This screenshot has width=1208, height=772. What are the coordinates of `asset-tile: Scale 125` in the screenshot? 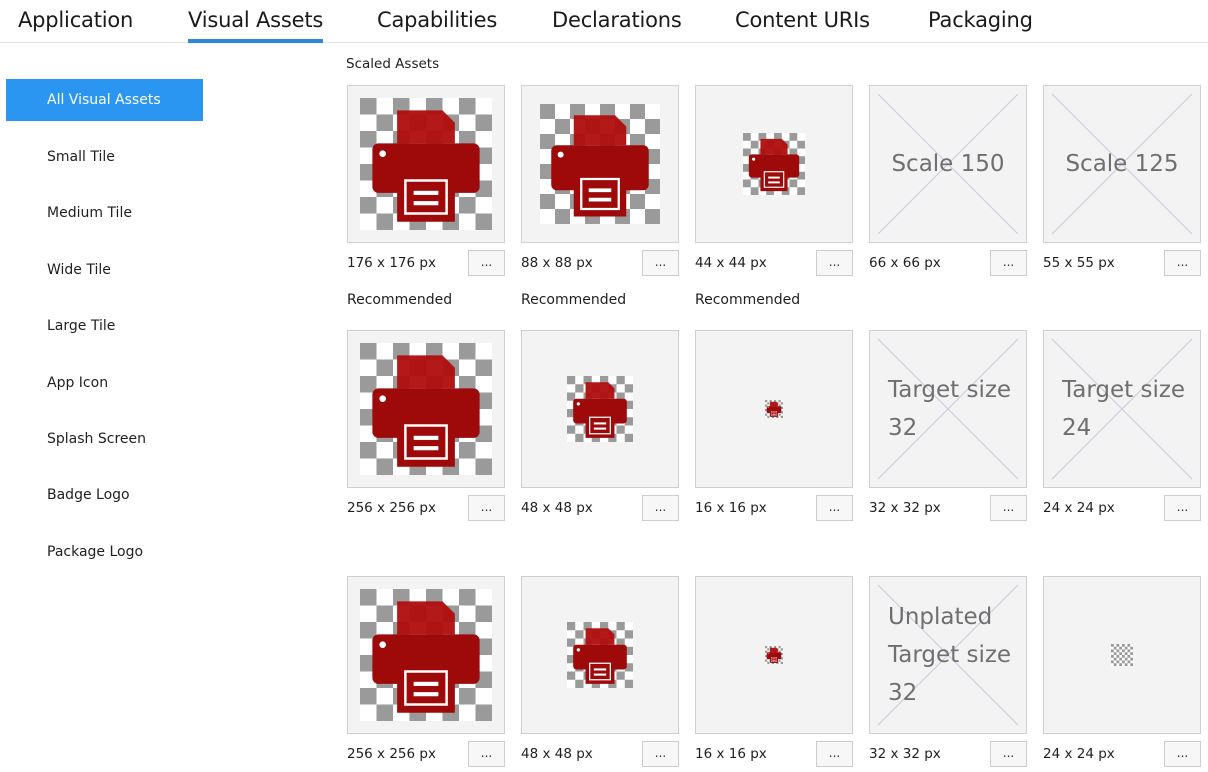 It's located at (1122, 164).